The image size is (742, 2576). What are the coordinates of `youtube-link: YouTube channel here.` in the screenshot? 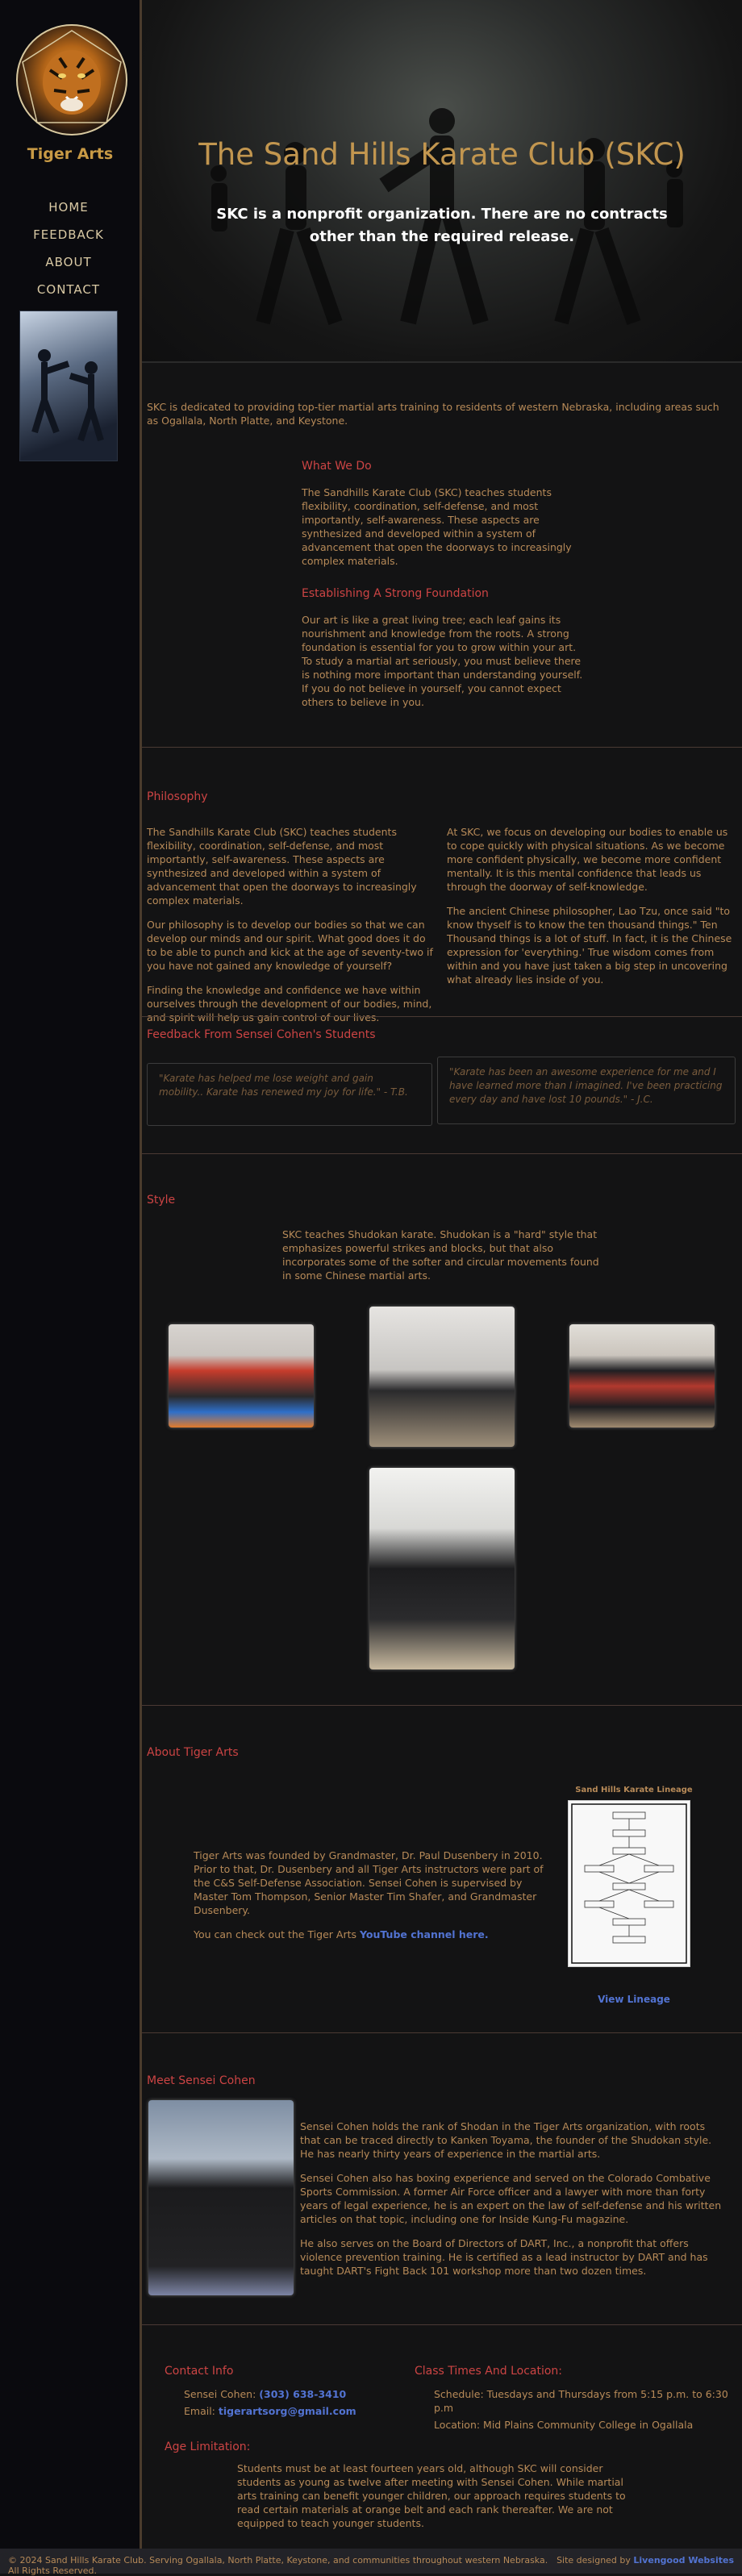 It's located at (424, 1934).